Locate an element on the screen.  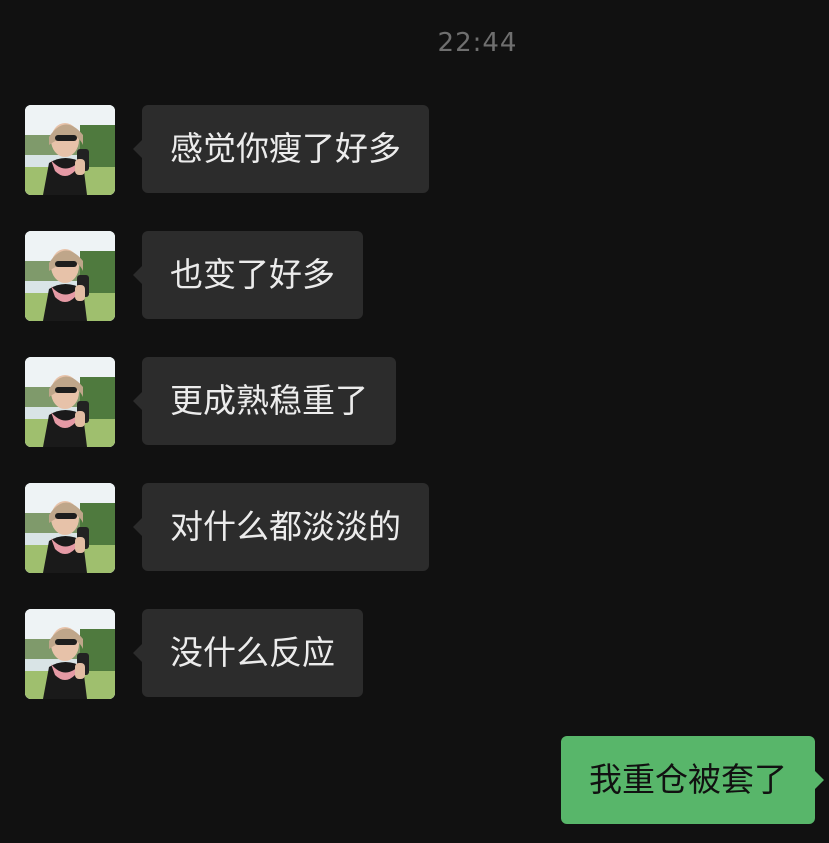
incoming-message-bubble: 感觉你瘦了好多 is located at coordinates (281, 149).